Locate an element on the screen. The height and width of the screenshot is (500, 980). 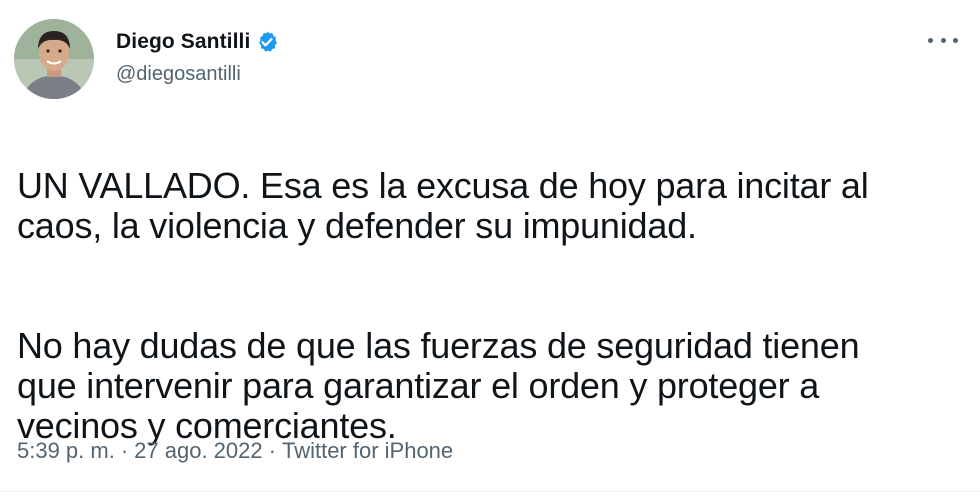
more-options-icon is located at coordinates (943, 40).